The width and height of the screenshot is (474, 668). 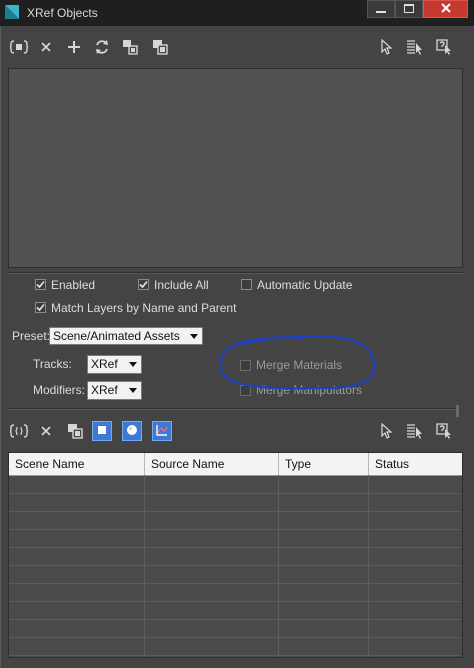 I want to click on column-header-scene-name: Scene Name, so click(x=77, y=464).